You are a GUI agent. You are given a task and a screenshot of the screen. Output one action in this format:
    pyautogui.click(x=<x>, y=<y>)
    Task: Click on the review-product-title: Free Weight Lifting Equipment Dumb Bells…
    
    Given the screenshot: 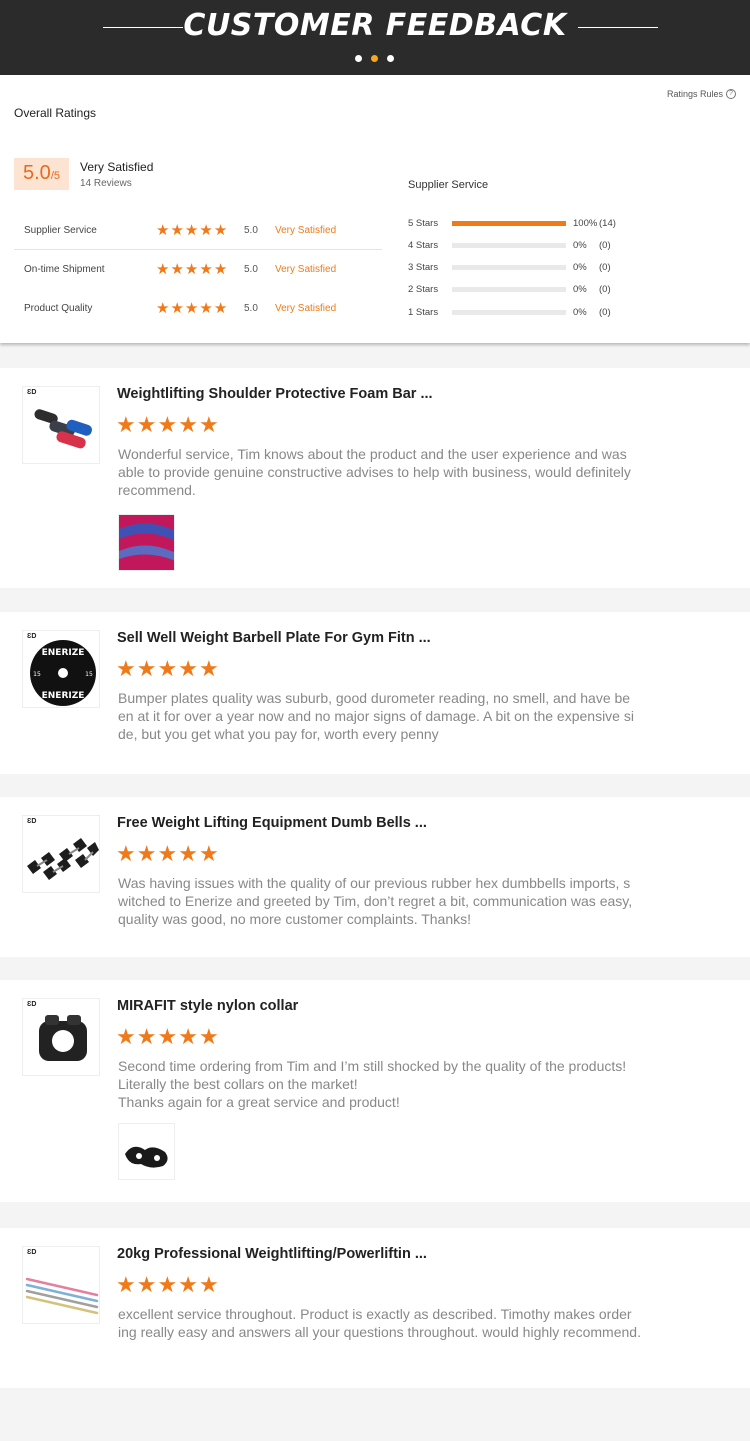 What is the action you would take?
    pyautogui.click(x=272, y=823)
    